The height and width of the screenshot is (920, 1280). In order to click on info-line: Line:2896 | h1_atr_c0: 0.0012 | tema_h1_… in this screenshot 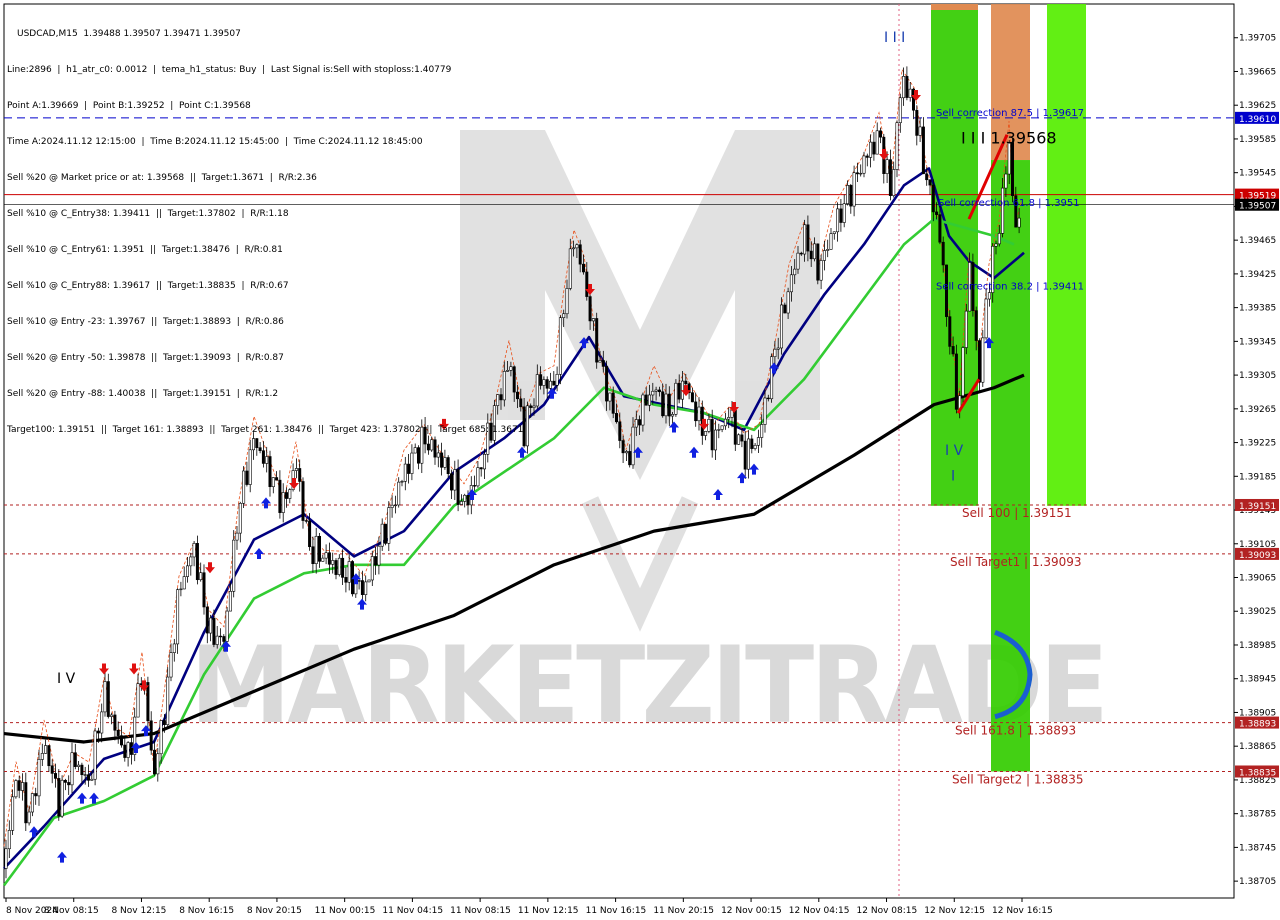, I will do `click(229, 70)`.